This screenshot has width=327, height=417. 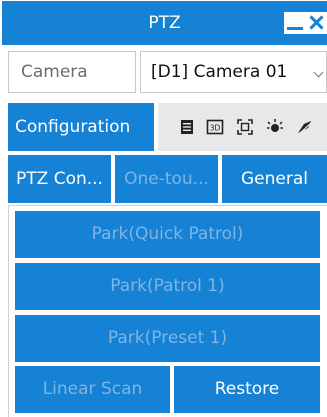 I want to click on tab-bar: PTZ Con... One-tou... General, so click(x=167, y=179).